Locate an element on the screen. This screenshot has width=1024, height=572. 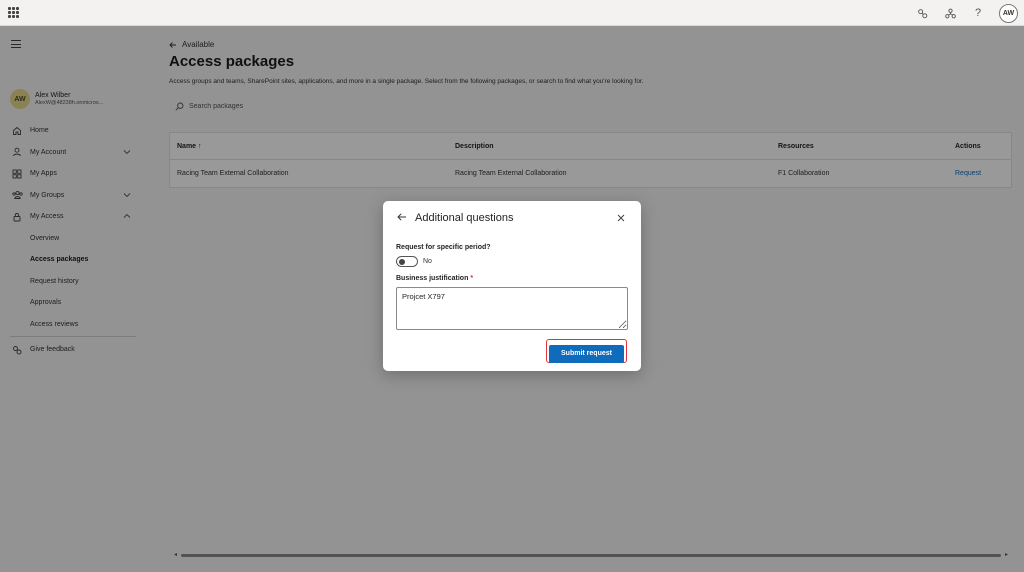
help-icon: ? is located at coordinates (978, 13).